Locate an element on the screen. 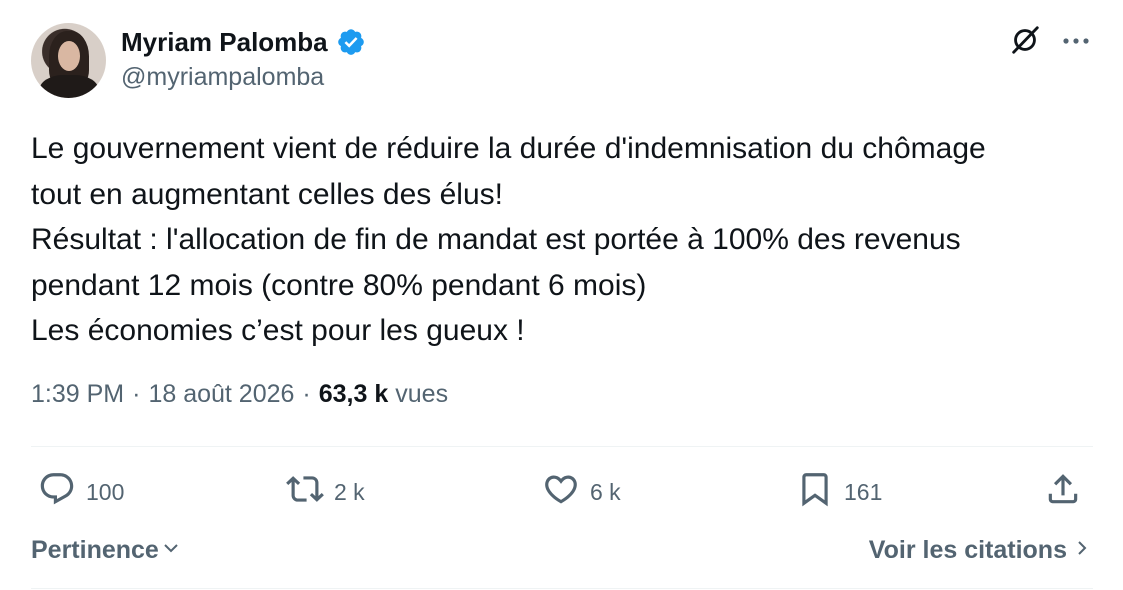 The height and width of the screenshot is (590, 1123). grok-button is located at coordinates (1025, 42).